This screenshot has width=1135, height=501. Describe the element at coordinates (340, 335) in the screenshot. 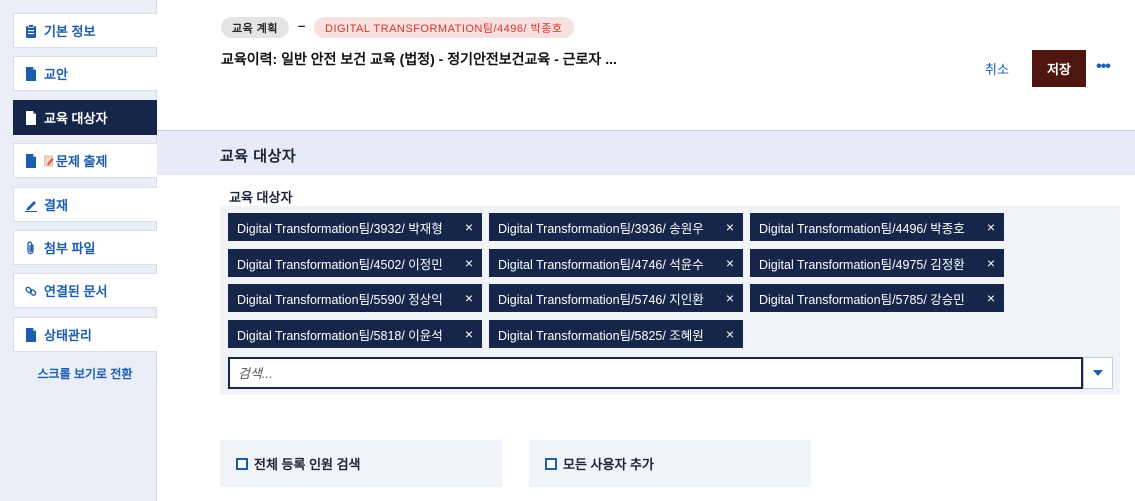

I see `tag-label: Digital Transformation팀/5818/ 이윤석` at that location.